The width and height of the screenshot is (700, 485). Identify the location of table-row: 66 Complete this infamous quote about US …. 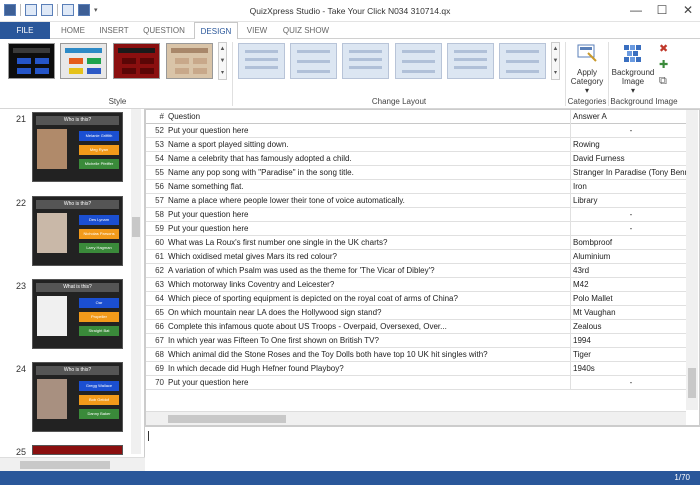
(417, 327).